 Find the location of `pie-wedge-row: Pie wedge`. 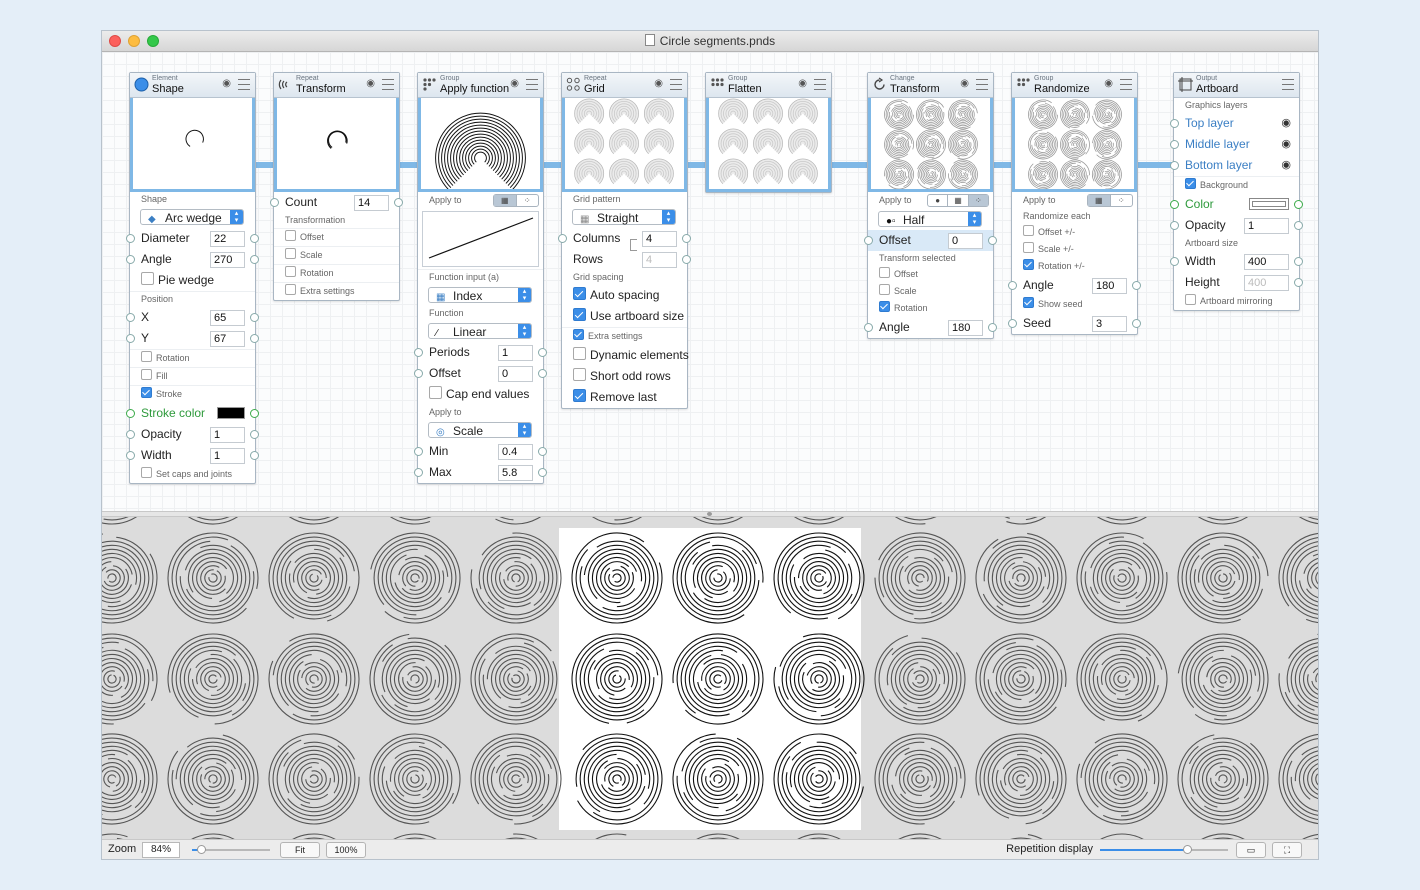

pie-wedge-row: Pie wedge is located at coordinates (192, 280).